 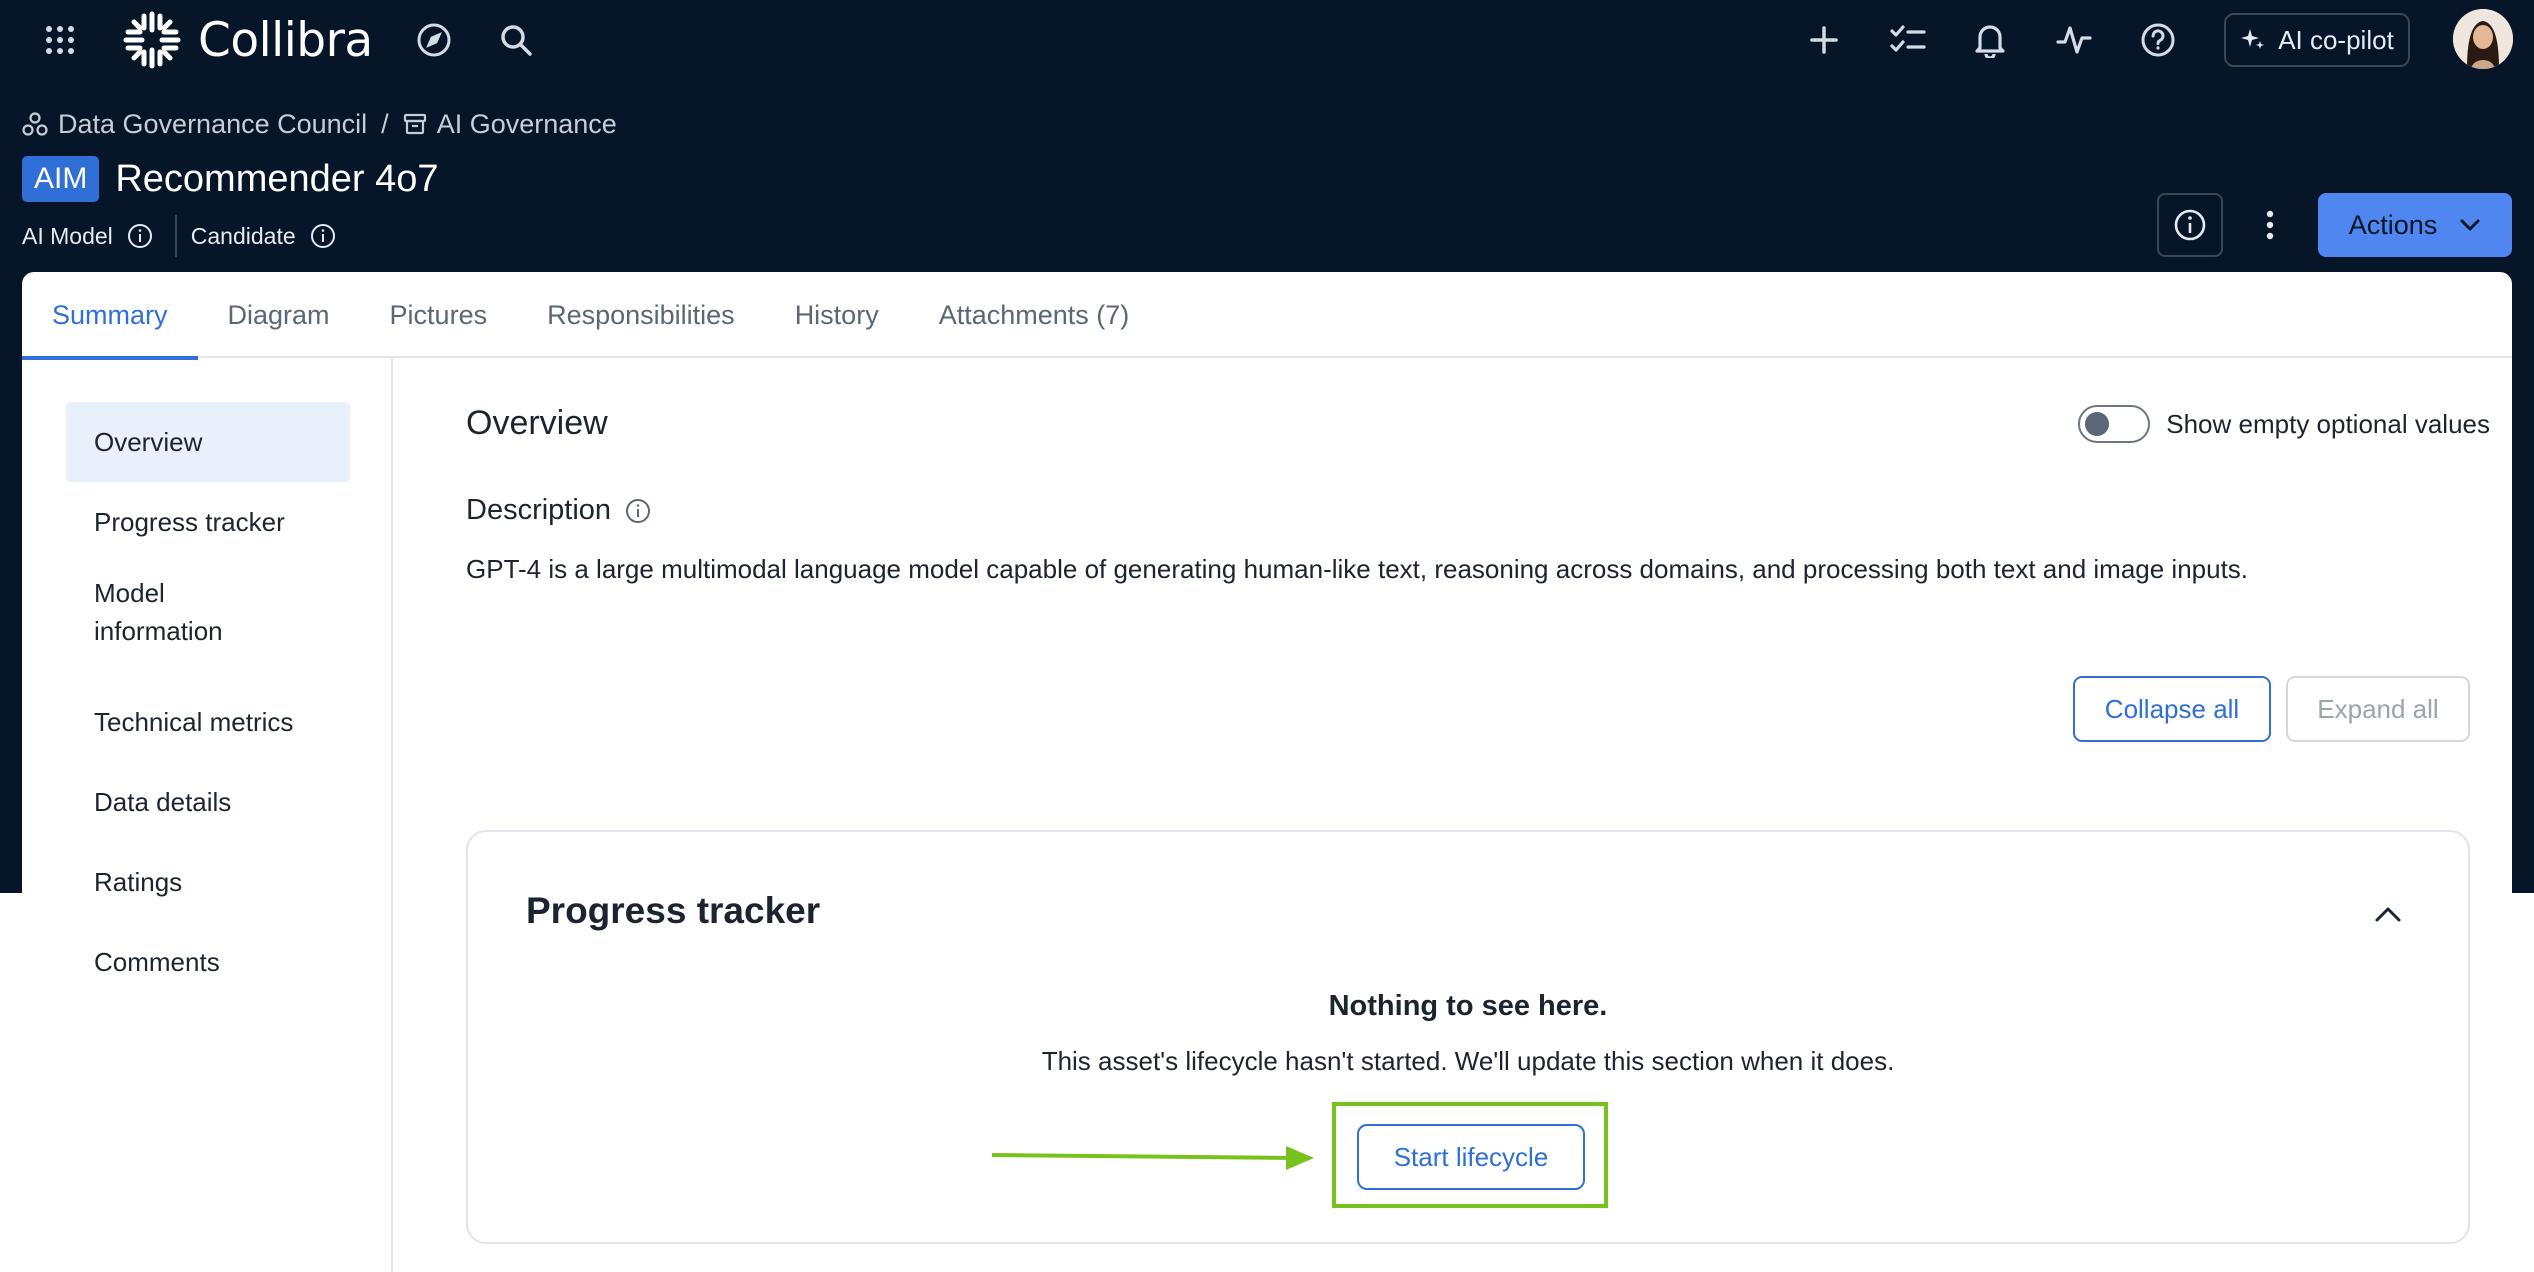 I want to click on tab-history: History, so click(x=837, y=315).